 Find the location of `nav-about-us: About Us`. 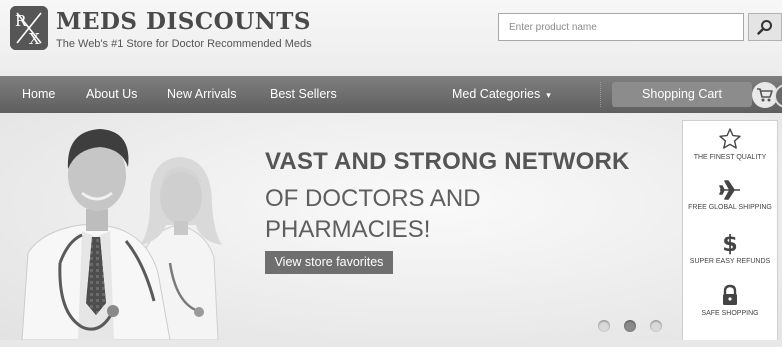

nav-about-us: About Us is located at coordinates (111, 94).